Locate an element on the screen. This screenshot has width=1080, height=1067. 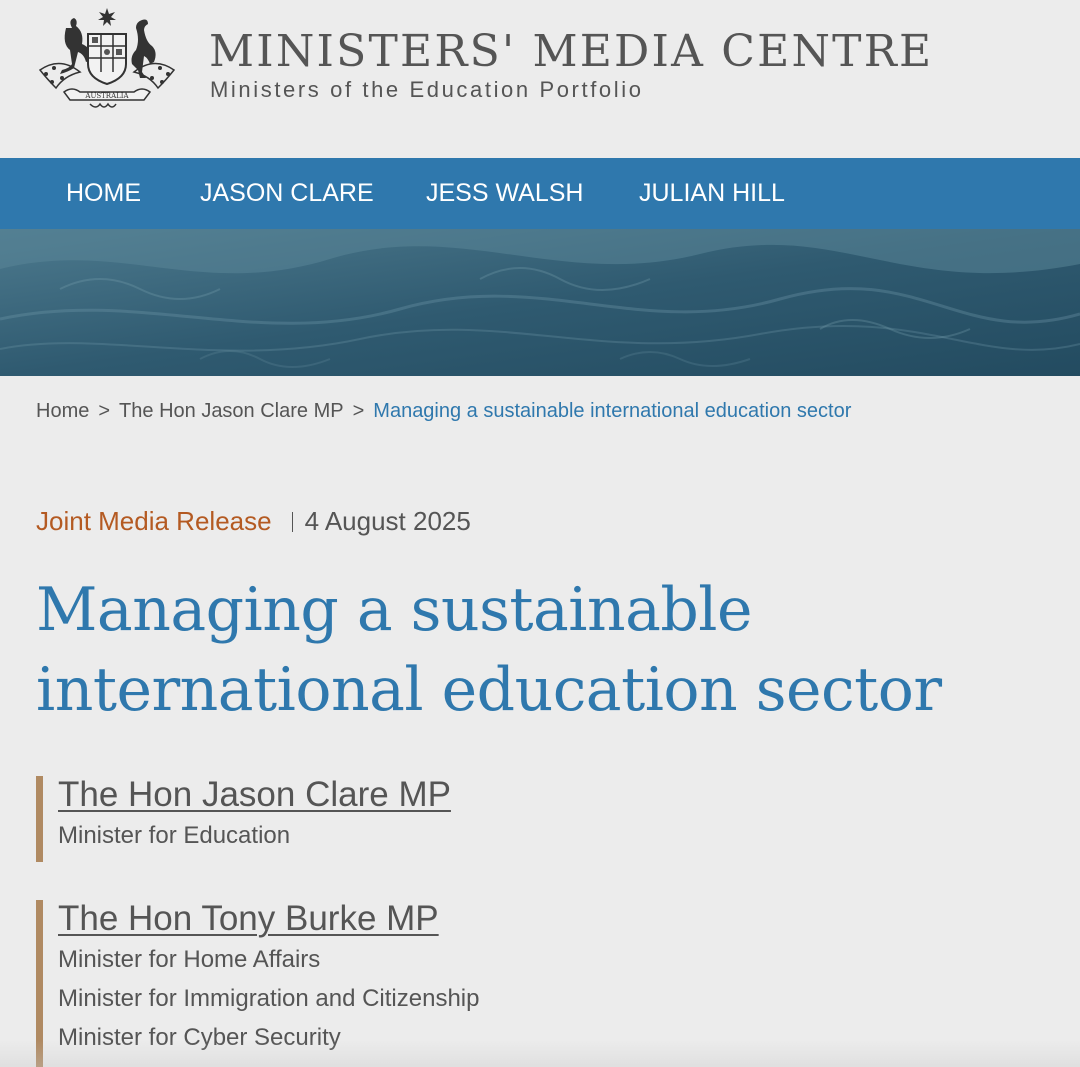
hero-banner is located at coordinates (540, 302).